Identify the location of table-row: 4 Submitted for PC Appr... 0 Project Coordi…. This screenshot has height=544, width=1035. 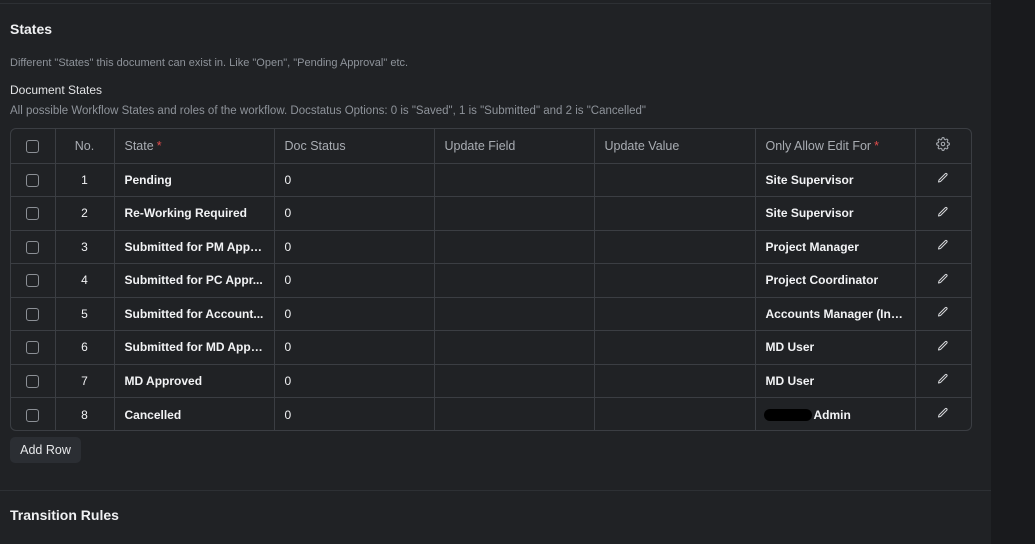
(491, 280).